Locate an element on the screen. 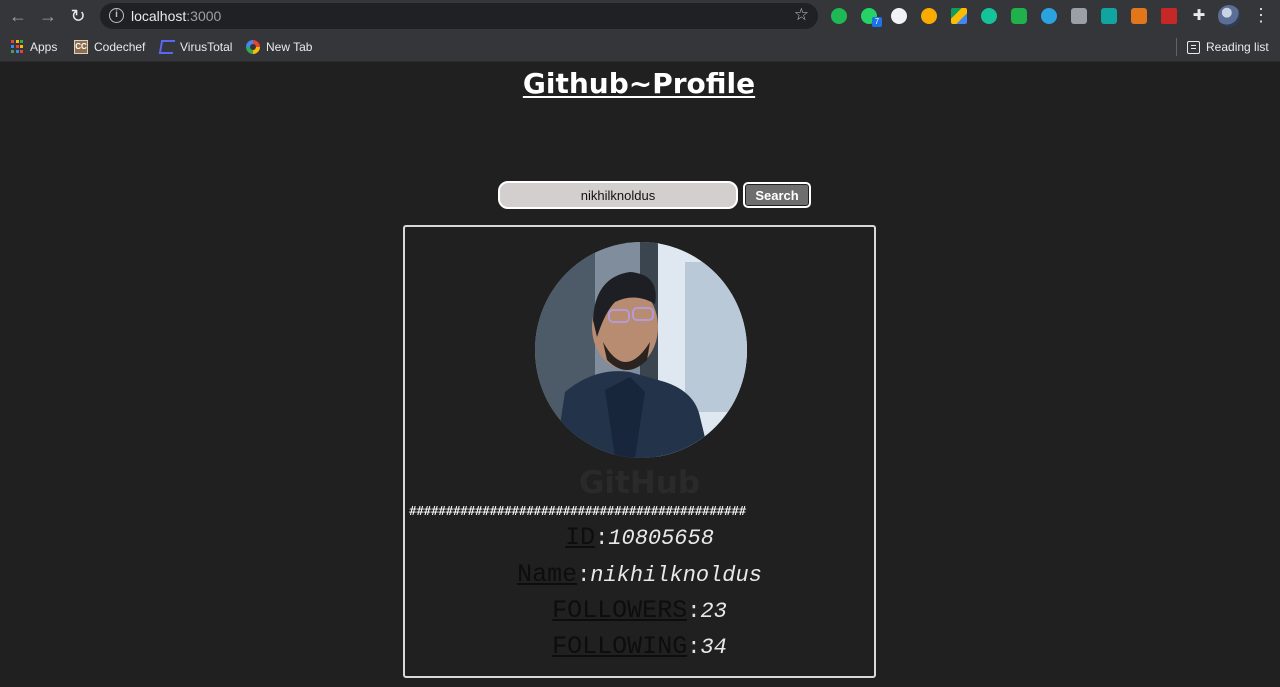 The height and width of the screenshot is (687, 1280). following-row: FOLLOWING:34 is located at coordinates (639, 646).